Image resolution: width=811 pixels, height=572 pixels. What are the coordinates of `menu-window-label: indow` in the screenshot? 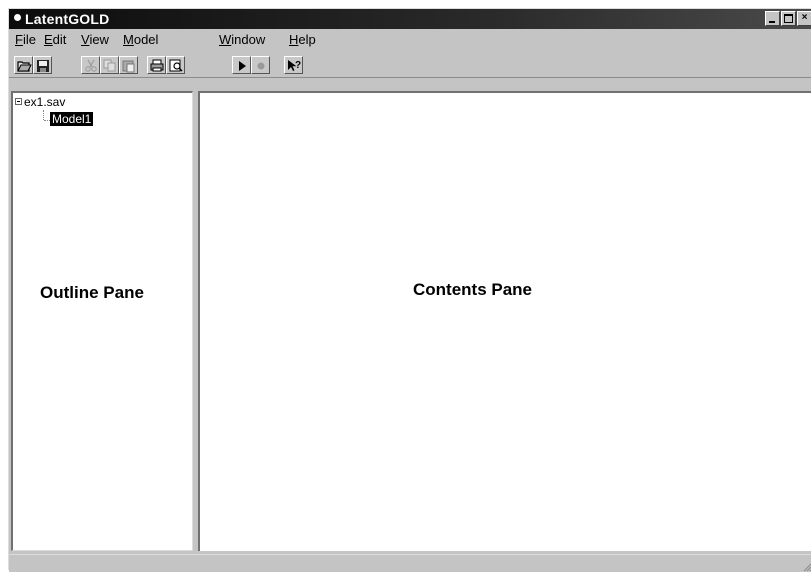 It's located at (248, 39).